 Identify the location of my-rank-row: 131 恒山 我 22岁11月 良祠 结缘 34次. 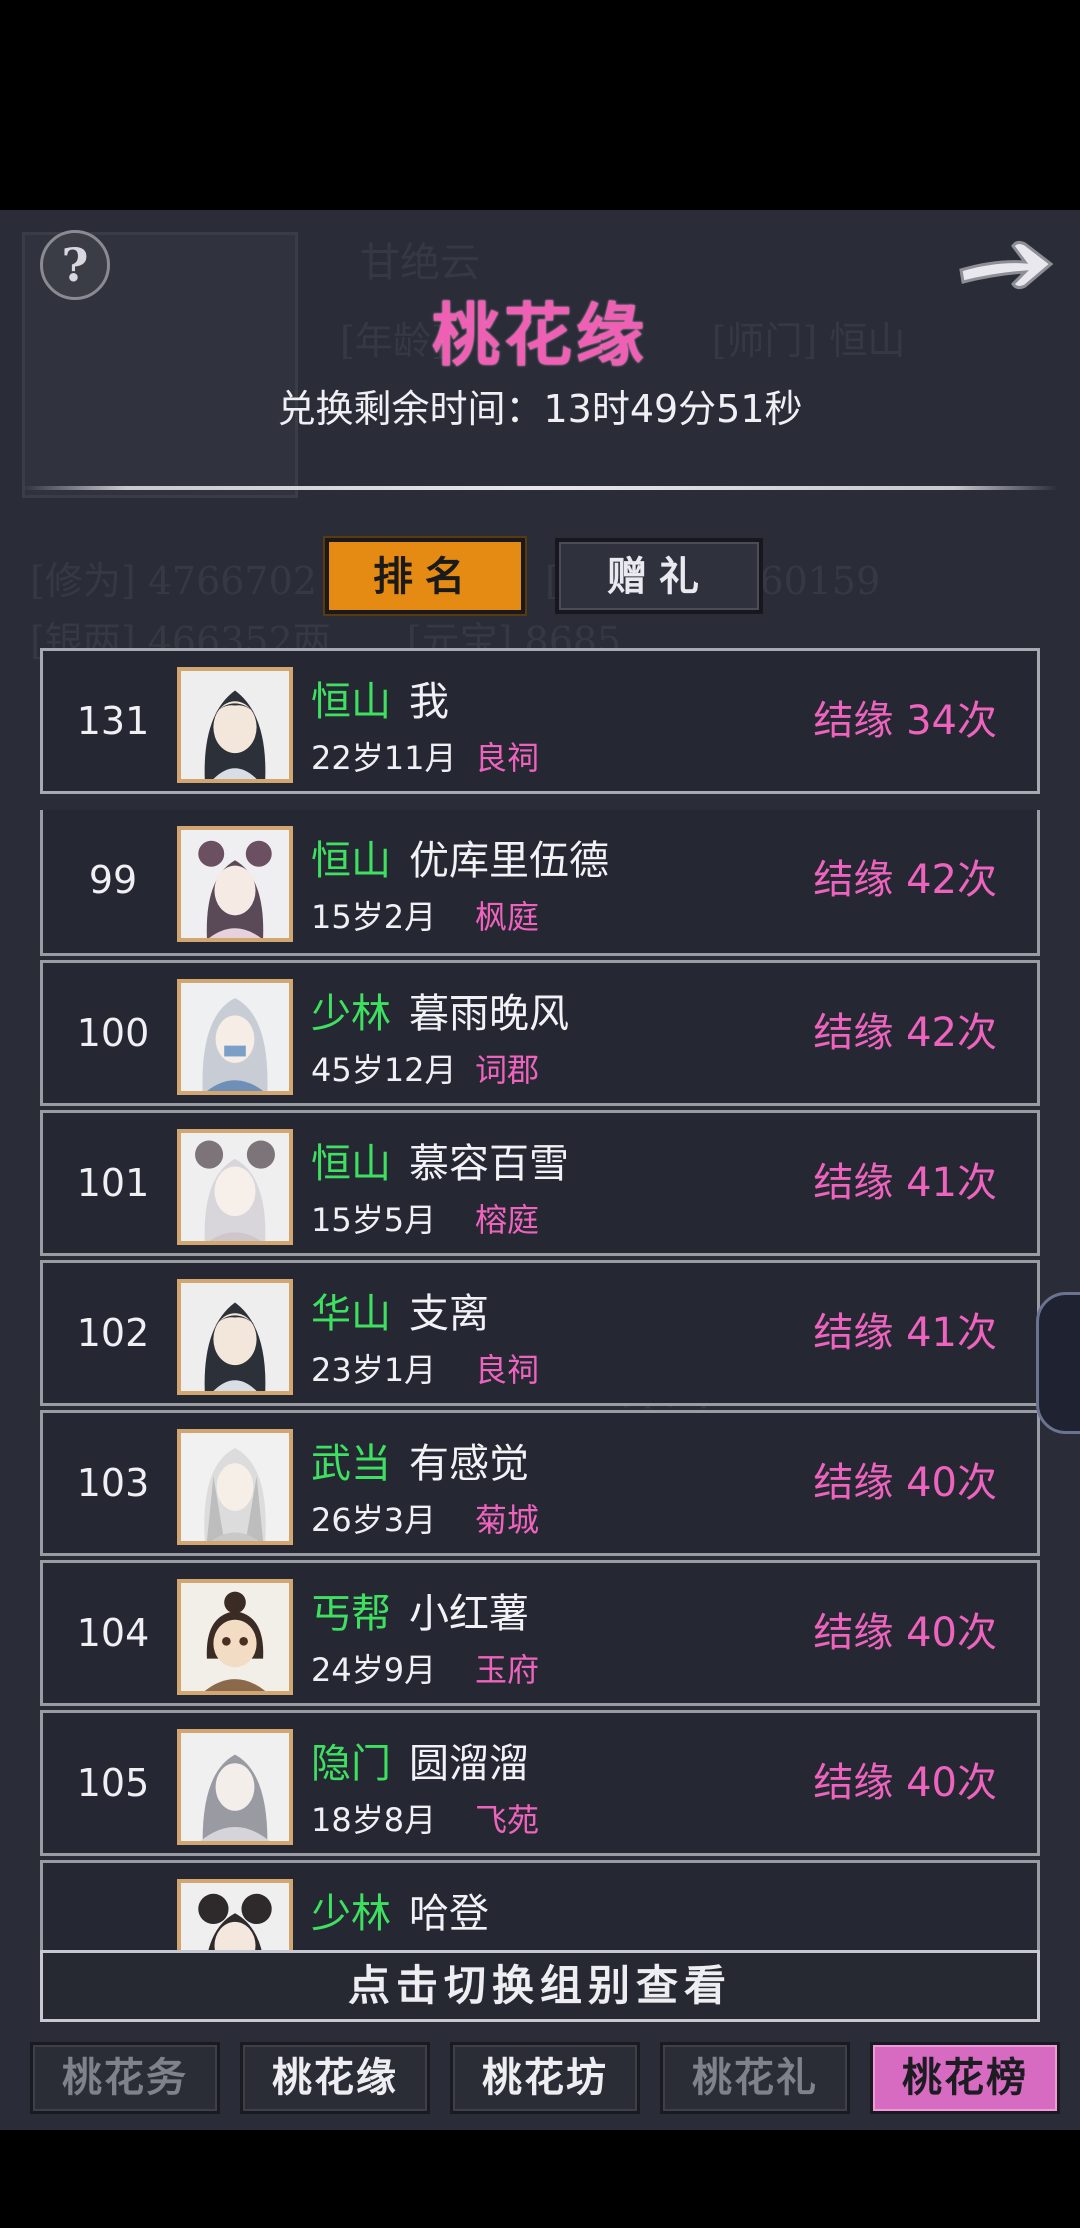
(540, 721).